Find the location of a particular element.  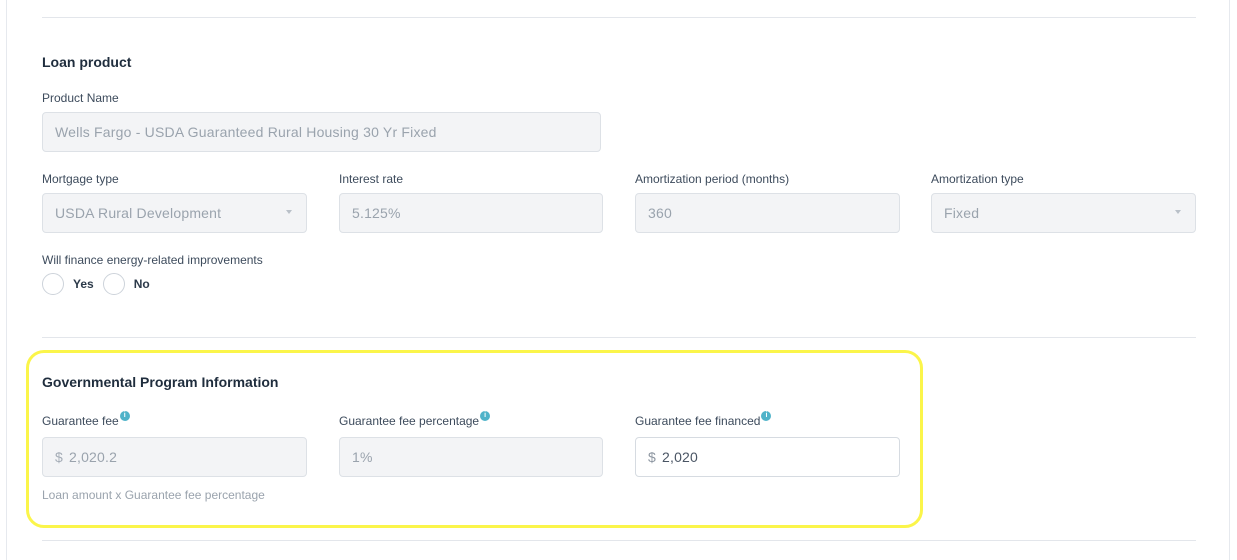

guarantee-fee-percentage-value: 1% is located at coordinates (362, 457).